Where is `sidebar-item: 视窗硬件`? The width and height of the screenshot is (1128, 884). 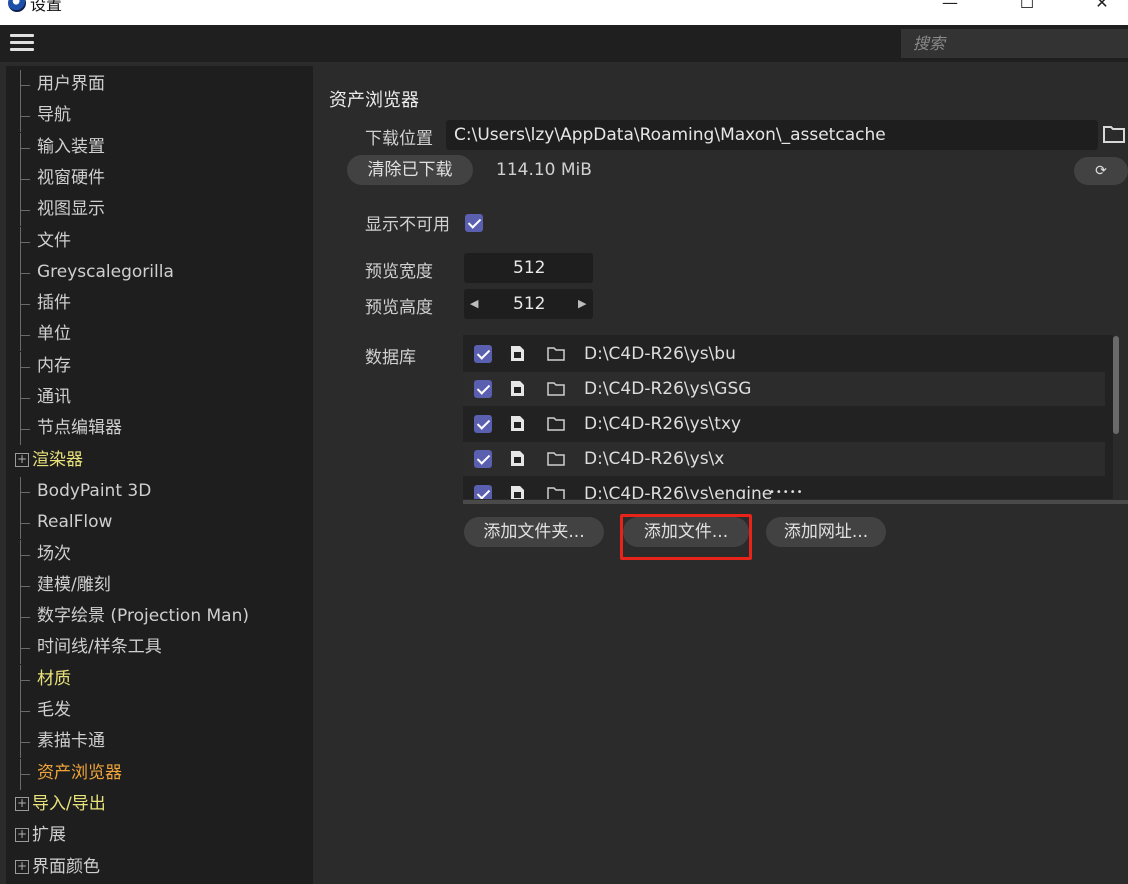
sidebar-item: 视窗硬件 is located at coordinates (159, 179).